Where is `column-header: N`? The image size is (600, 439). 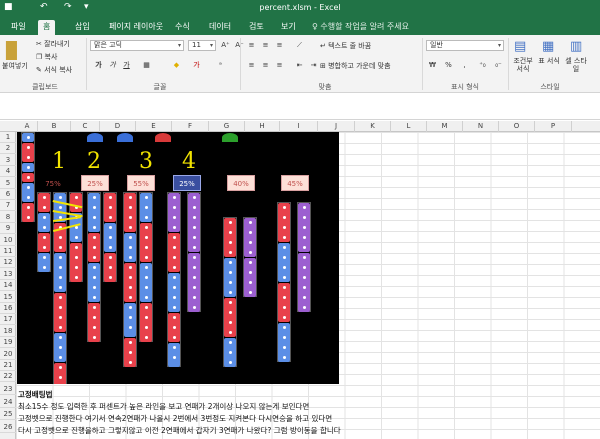
column-header: N is located at coordinates (481, 126).